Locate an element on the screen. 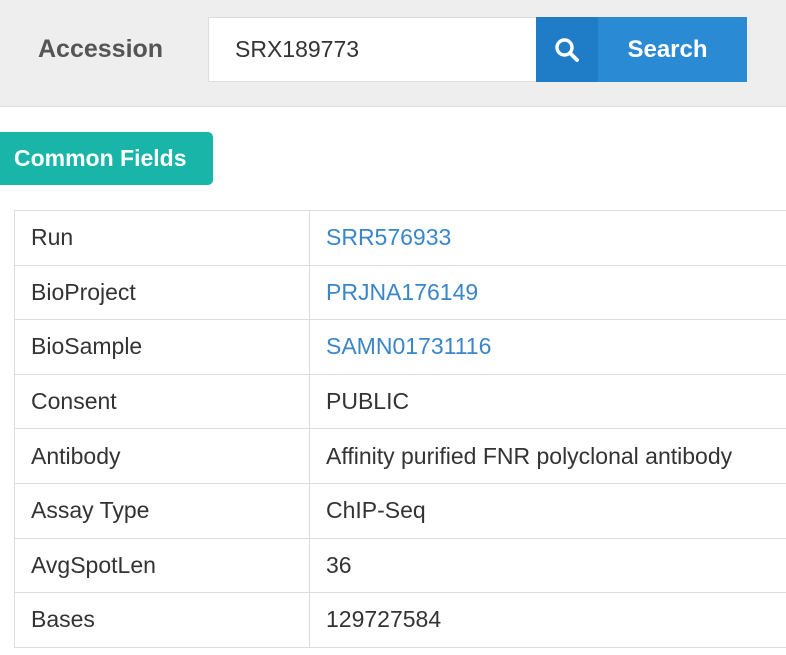 Image resolution: width=786 pixels, height=655 pixels. table-row: Consent PUBLIC is located at coordinates (400, 402).